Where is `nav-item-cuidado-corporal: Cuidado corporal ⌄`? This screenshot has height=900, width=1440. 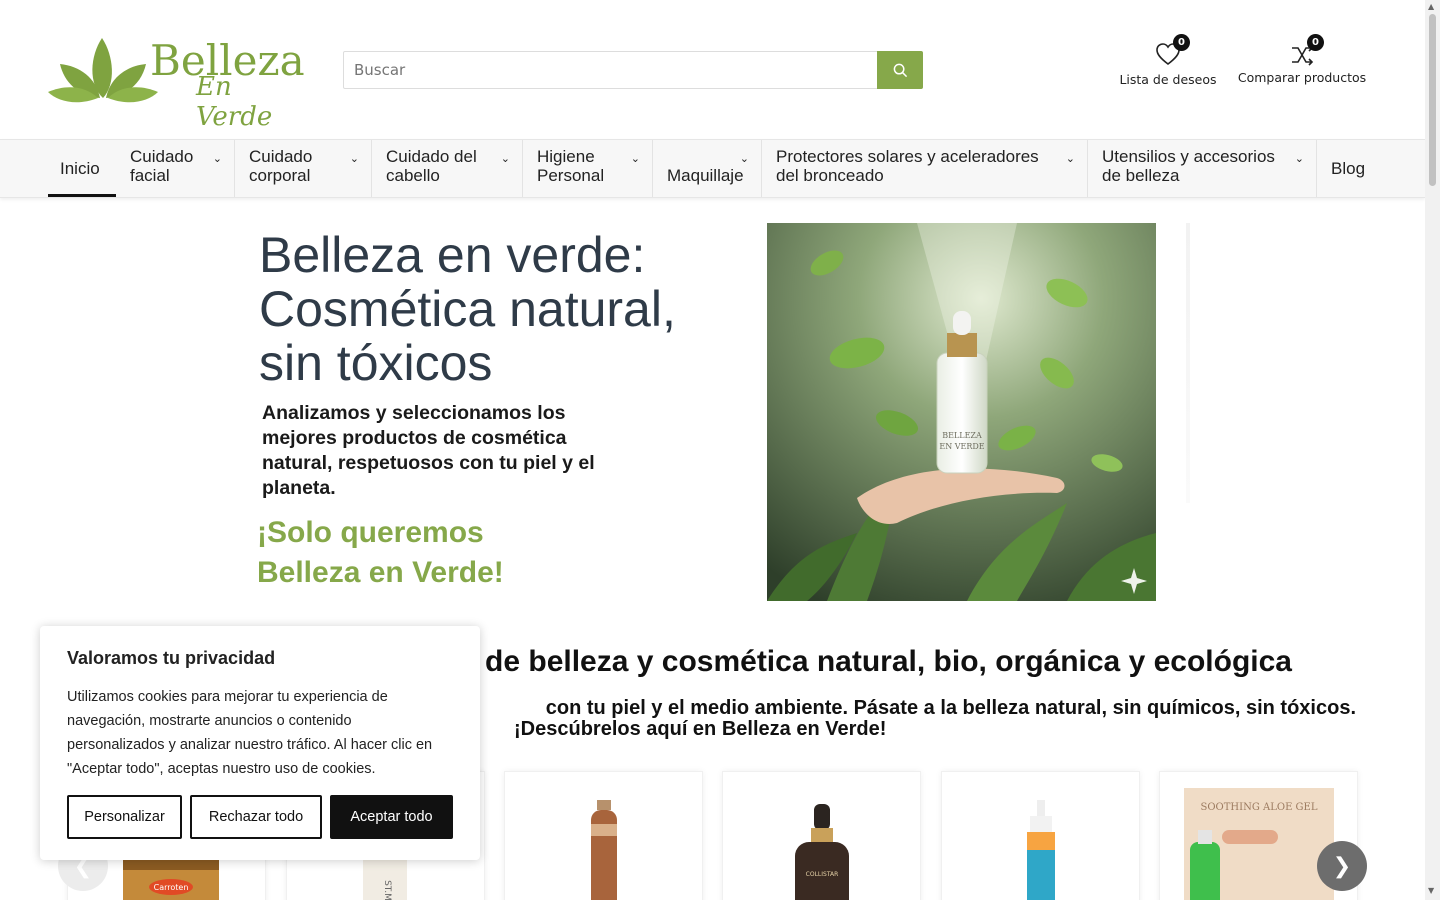
nav-item-cuidado-corporal: Cuidado corporal ⌄ is located at coordinates (303, 168).